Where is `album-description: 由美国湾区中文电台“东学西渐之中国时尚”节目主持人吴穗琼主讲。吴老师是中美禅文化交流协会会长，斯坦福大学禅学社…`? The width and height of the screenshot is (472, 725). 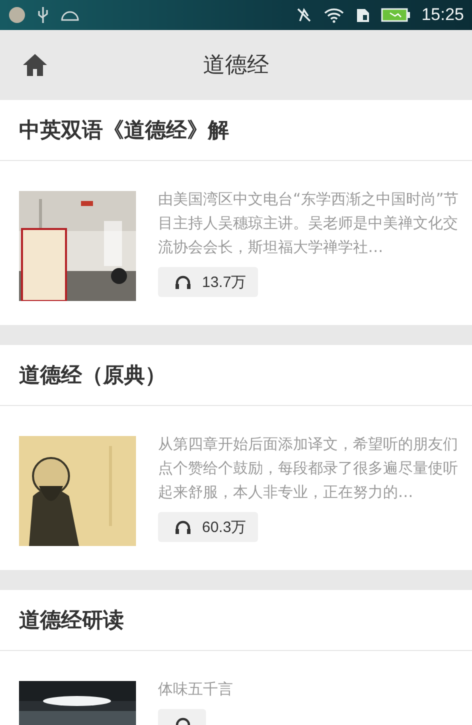
album-description: 由美国湾区中文电台“东学西渐之中国时尚”节目主持人吴穗琼主讲。吴老师是中美禅文化交流协会会长，斯坦福大学禅学社… is located at coordinates (309, 223).